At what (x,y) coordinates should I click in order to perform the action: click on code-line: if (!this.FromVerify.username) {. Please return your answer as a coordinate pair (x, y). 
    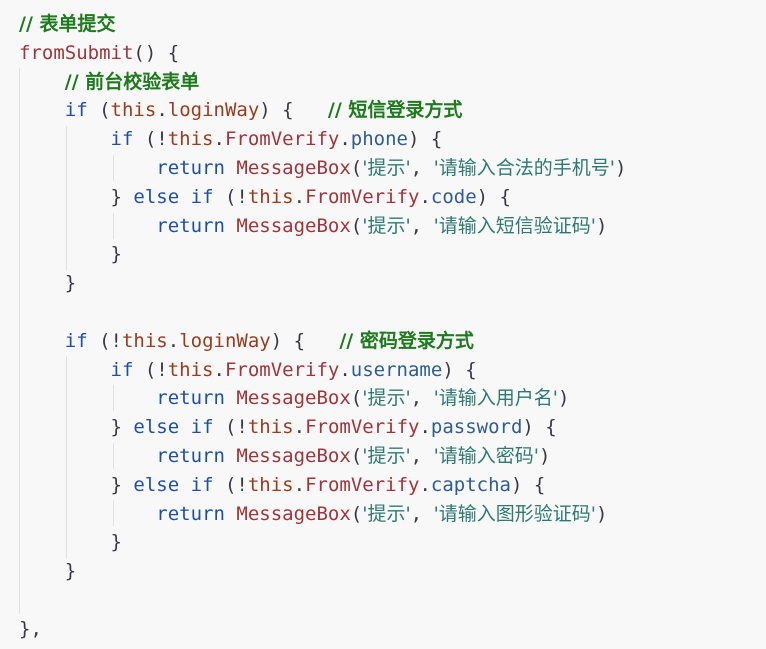
    Looking at the image, I should click on (248, 370).